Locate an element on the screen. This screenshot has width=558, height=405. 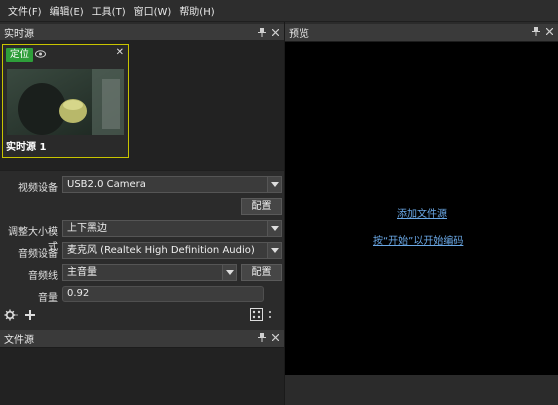
menu-file: 文件(F) is located at coordinates (25, 10).